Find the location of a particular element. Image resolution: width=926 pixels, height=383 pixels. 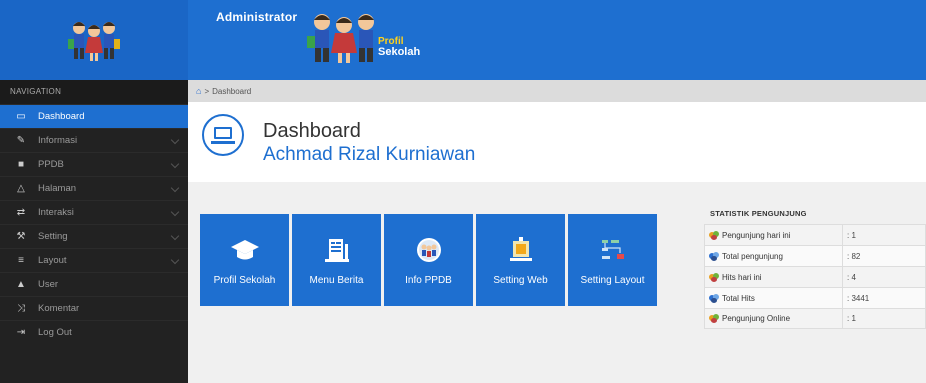

sidebar-item-label: Setting is located at coordinates (53, 236).